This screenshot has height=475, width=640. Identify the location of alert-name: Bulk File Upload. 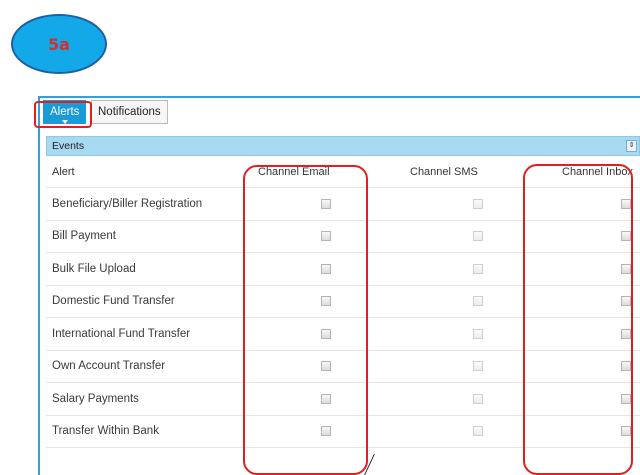
(94, 268).